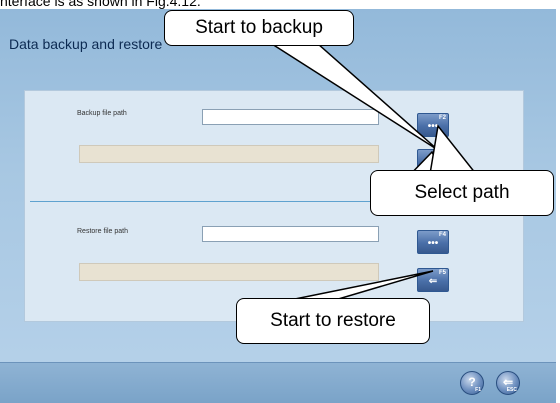 Image resolution: width=560 pixels, height=403 pixels. What do you see at coordinates (442, 154) in the screenshot?
I see `f3-key-label: F3` at bounding box center [442, 154].